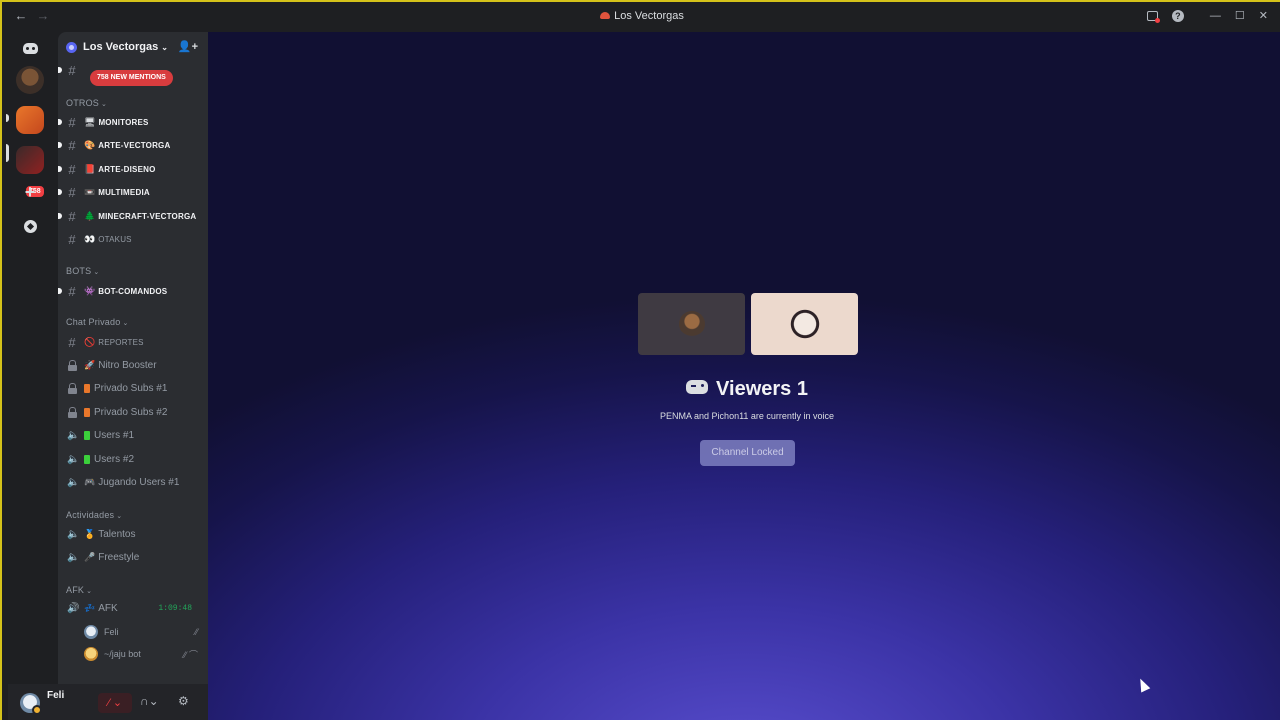 The width and height of the screenshot is (1280, 720). Describe the element at coordinates (94, 515) in the screenshot. I see `category-actividades: Actividades ⌄` at that location.